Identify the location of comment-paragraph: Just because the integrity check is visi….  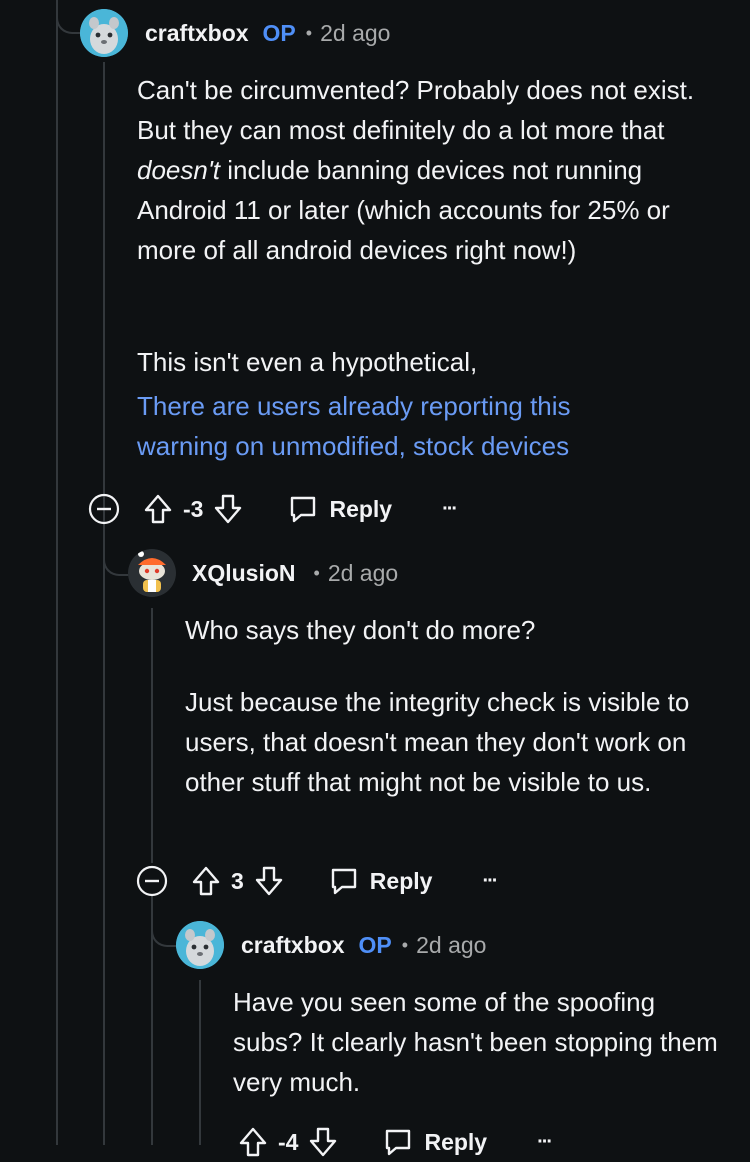
(437, 742).